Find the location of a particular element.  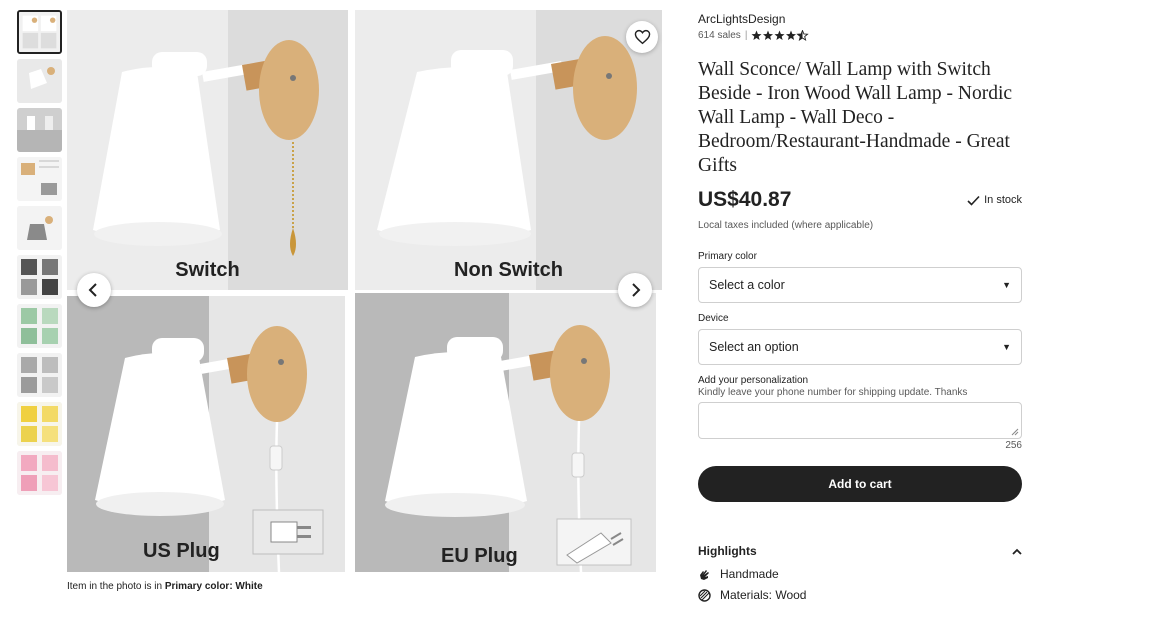

primary-color-group: Primary color Select a color ▼ is located at coordinates (860, 277).